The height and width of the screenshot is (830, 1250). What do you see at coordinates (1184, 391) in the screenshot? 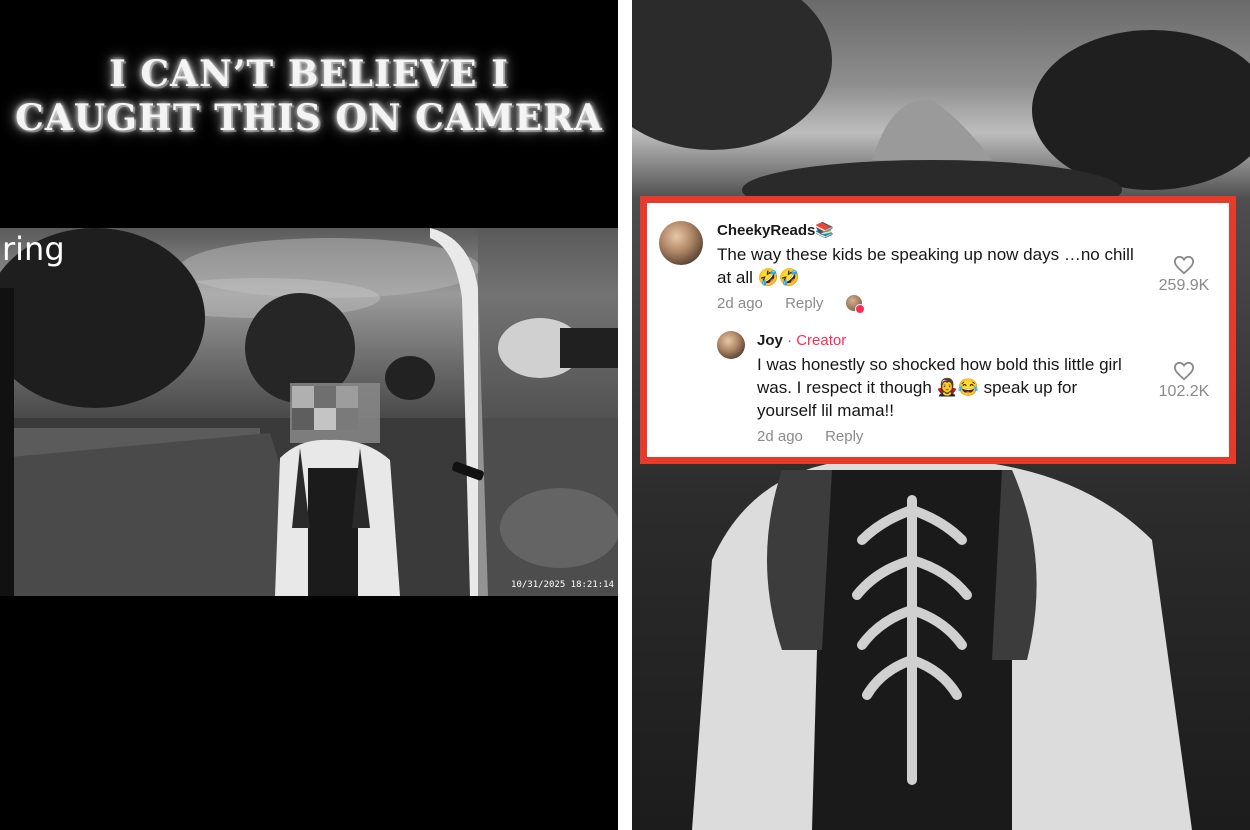
I see `like-count: 102.2K` at bounding box center [1184, 391].